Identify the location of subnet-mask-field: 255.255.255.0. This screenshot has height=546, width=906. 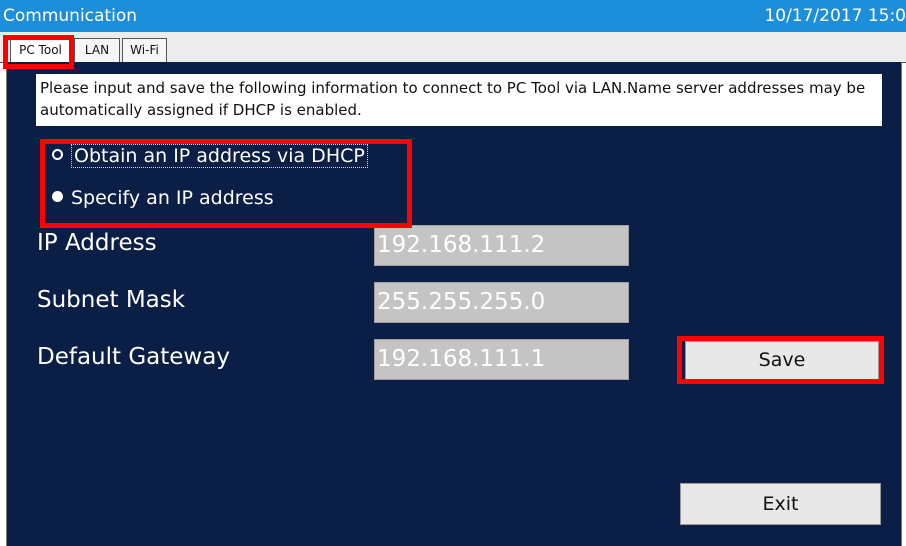
(501, 302).